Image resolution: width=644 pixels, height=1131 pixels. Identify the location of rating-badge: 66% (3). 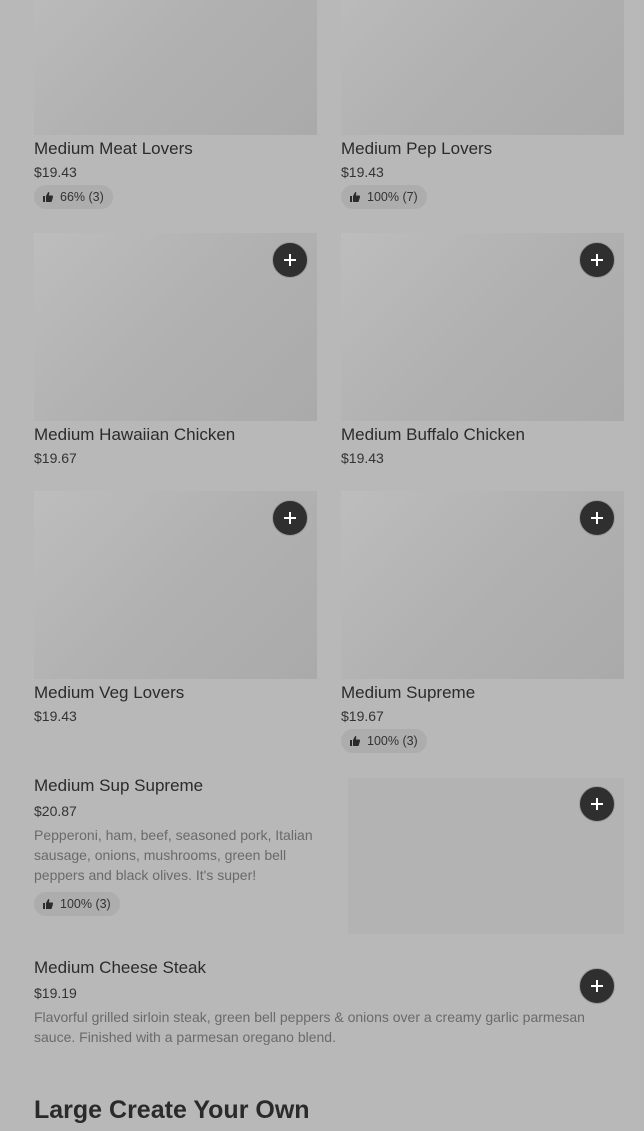
(73, 197).